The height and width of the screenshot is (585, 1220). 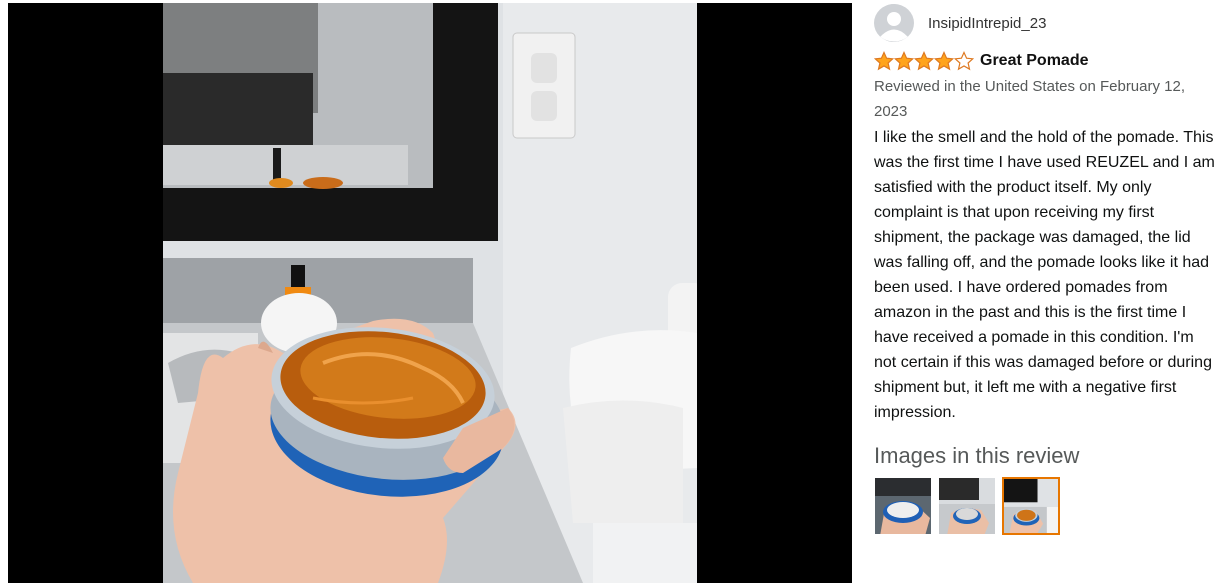 What do you see at coordinates (964, 61) in the screenshot?
I see `star-empty-icon` at bounding box center [964, 61].